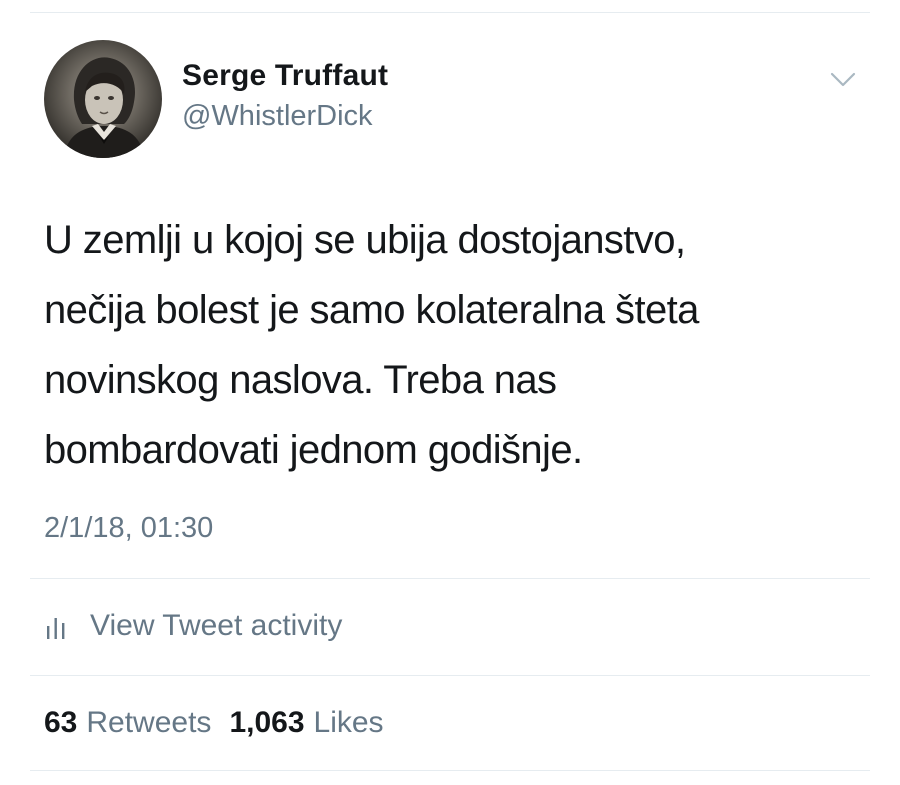  I want to click on user-info: Serge Truffaut @WhistlerDick, so click(285, 96).